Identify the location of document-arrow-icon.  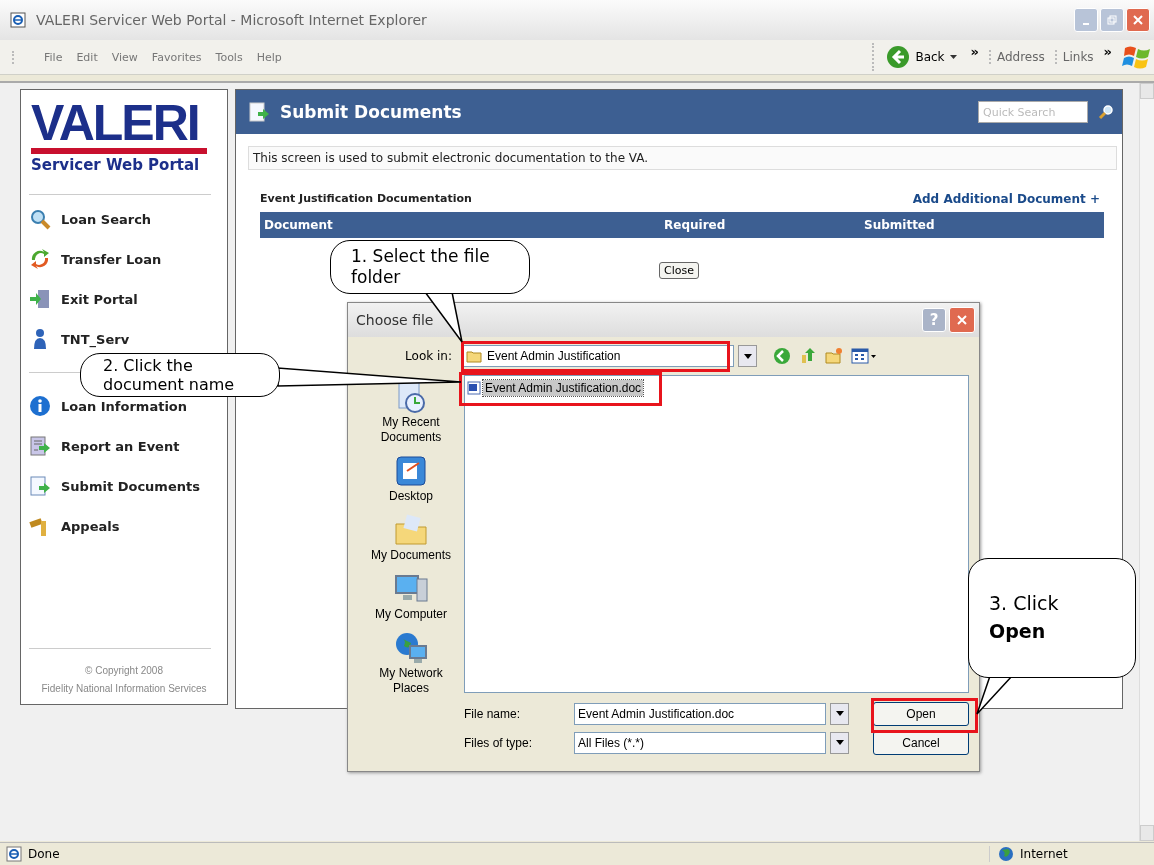
(259, 112).